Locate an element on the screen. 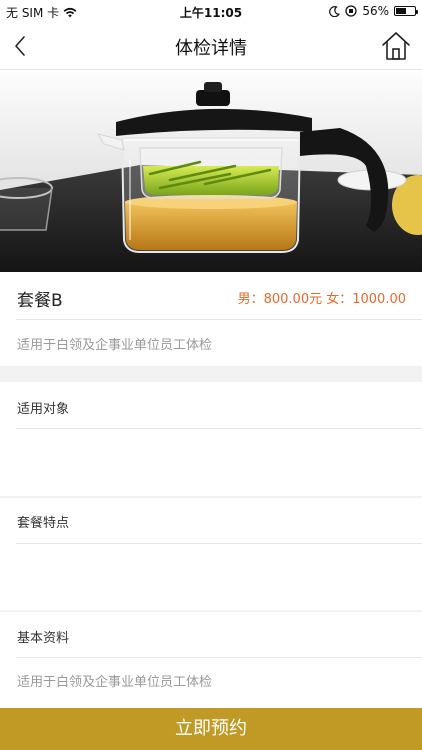  package-description: 适用于白领及企事业单位员工体检 is located at coordinates (115, 345).